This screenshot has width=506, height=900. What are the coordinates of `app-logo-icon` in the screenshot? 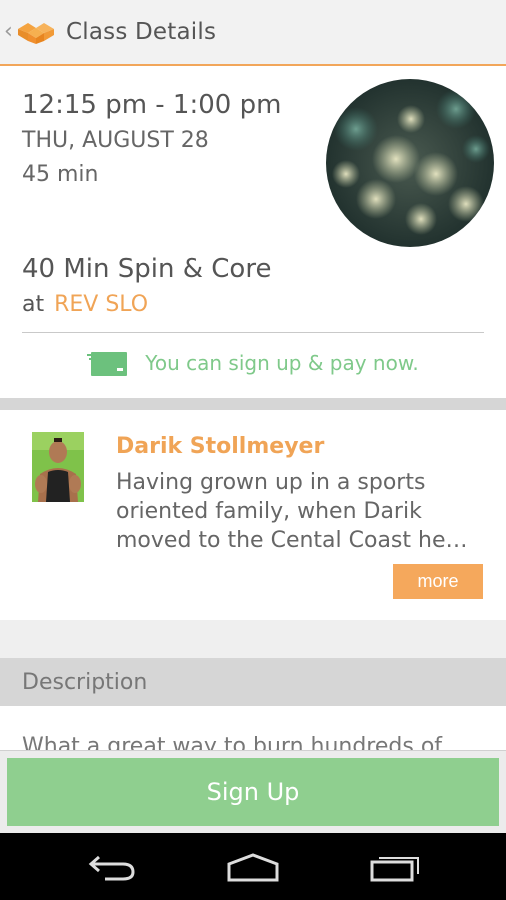 It's located at (36, 32).